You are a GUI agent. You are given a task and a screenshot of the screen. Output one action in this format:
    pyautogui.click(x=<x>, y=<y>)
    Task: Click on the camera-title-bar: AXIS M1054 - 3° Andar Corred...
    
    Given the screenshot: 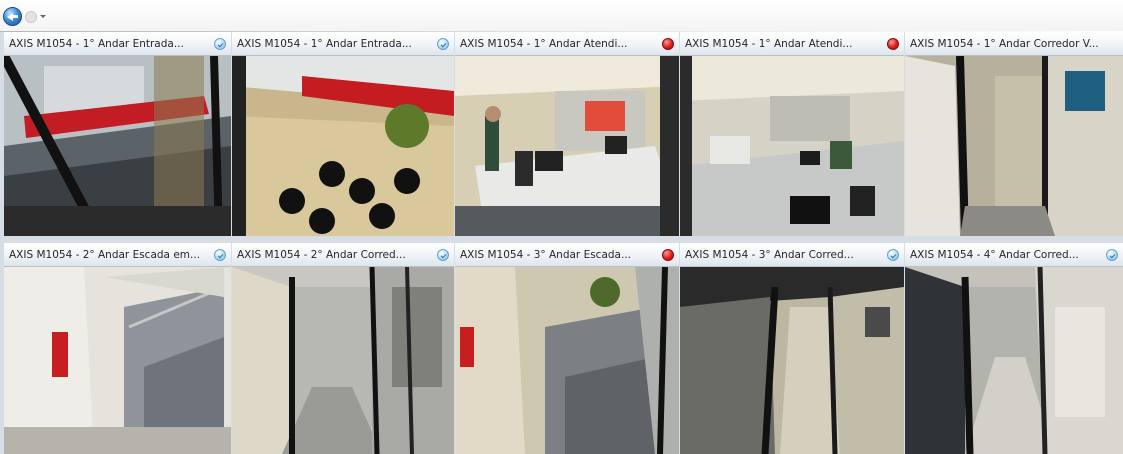 What is the action you would take?
    pyautogui.click(x=792, y=255)
    